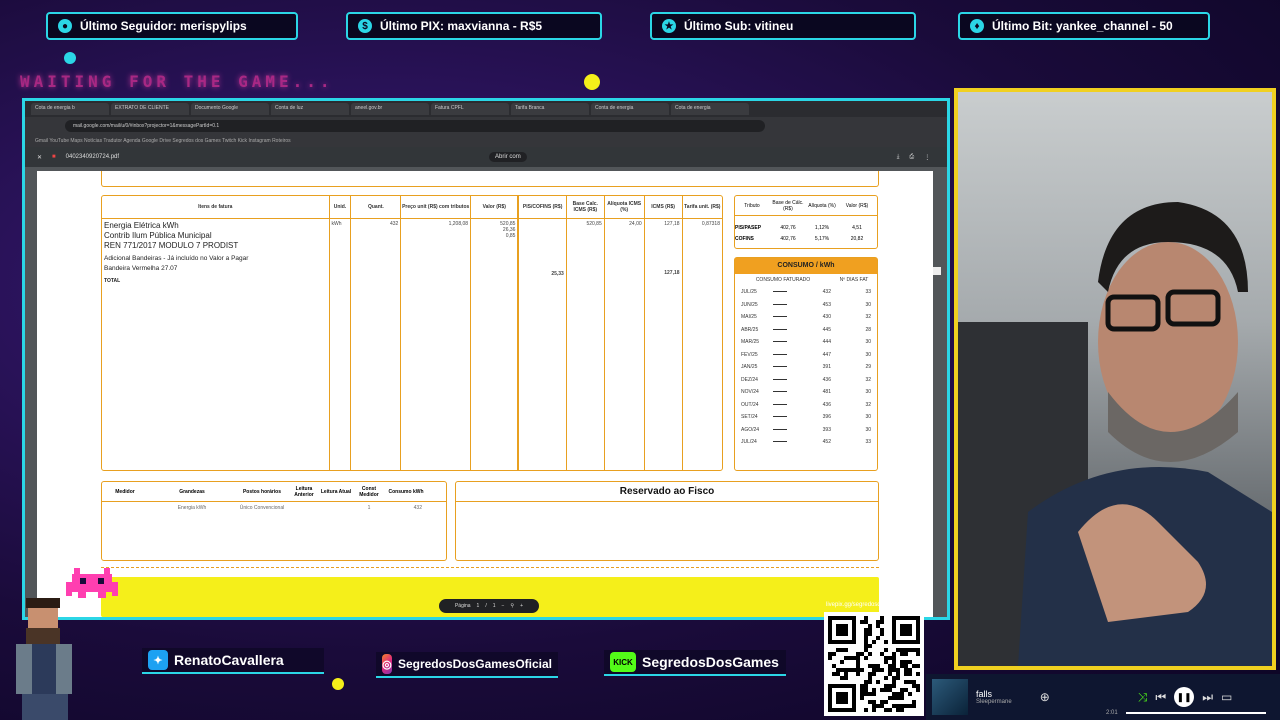 This screenshot has width=1280, height=720. What do you see at coordinates (788, 239) in the screenshot?
I see `trib-r1-1: 402,76` at bounding box center [788, 239].